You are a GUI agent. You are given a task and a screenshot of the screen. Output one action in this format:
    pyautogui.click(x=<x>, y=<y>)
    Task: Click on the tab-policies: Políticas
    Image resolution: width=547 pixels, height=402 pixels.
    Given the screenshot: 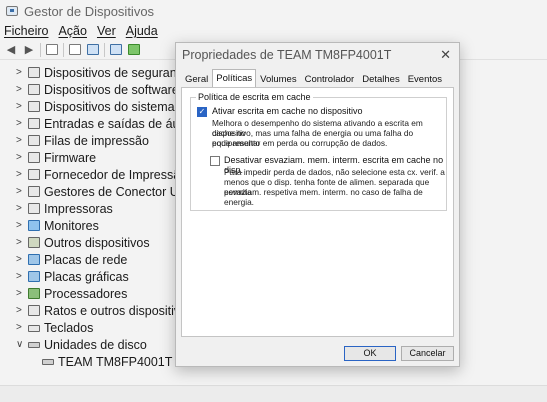 What is the action you would take?
    pyautogui.click(x=234, y=78)
    